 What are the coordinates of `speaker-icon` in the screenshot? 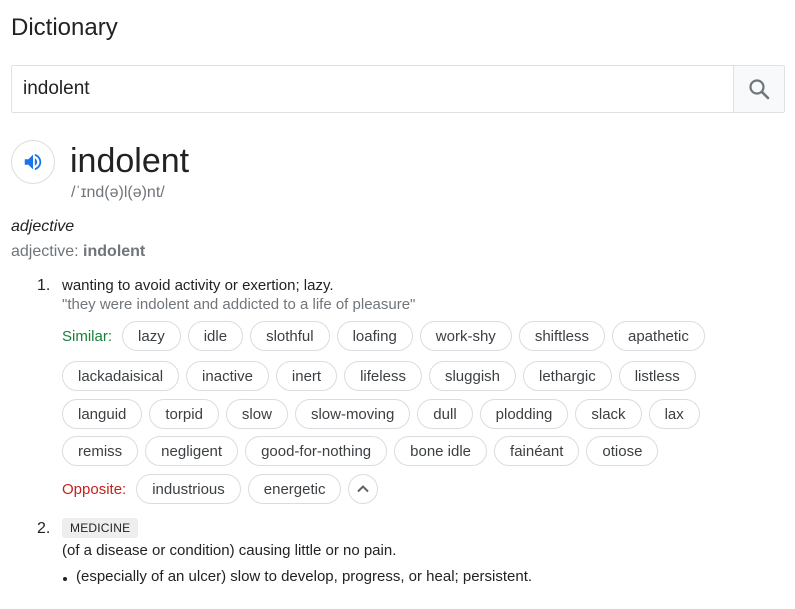 It's located at (33, 162).